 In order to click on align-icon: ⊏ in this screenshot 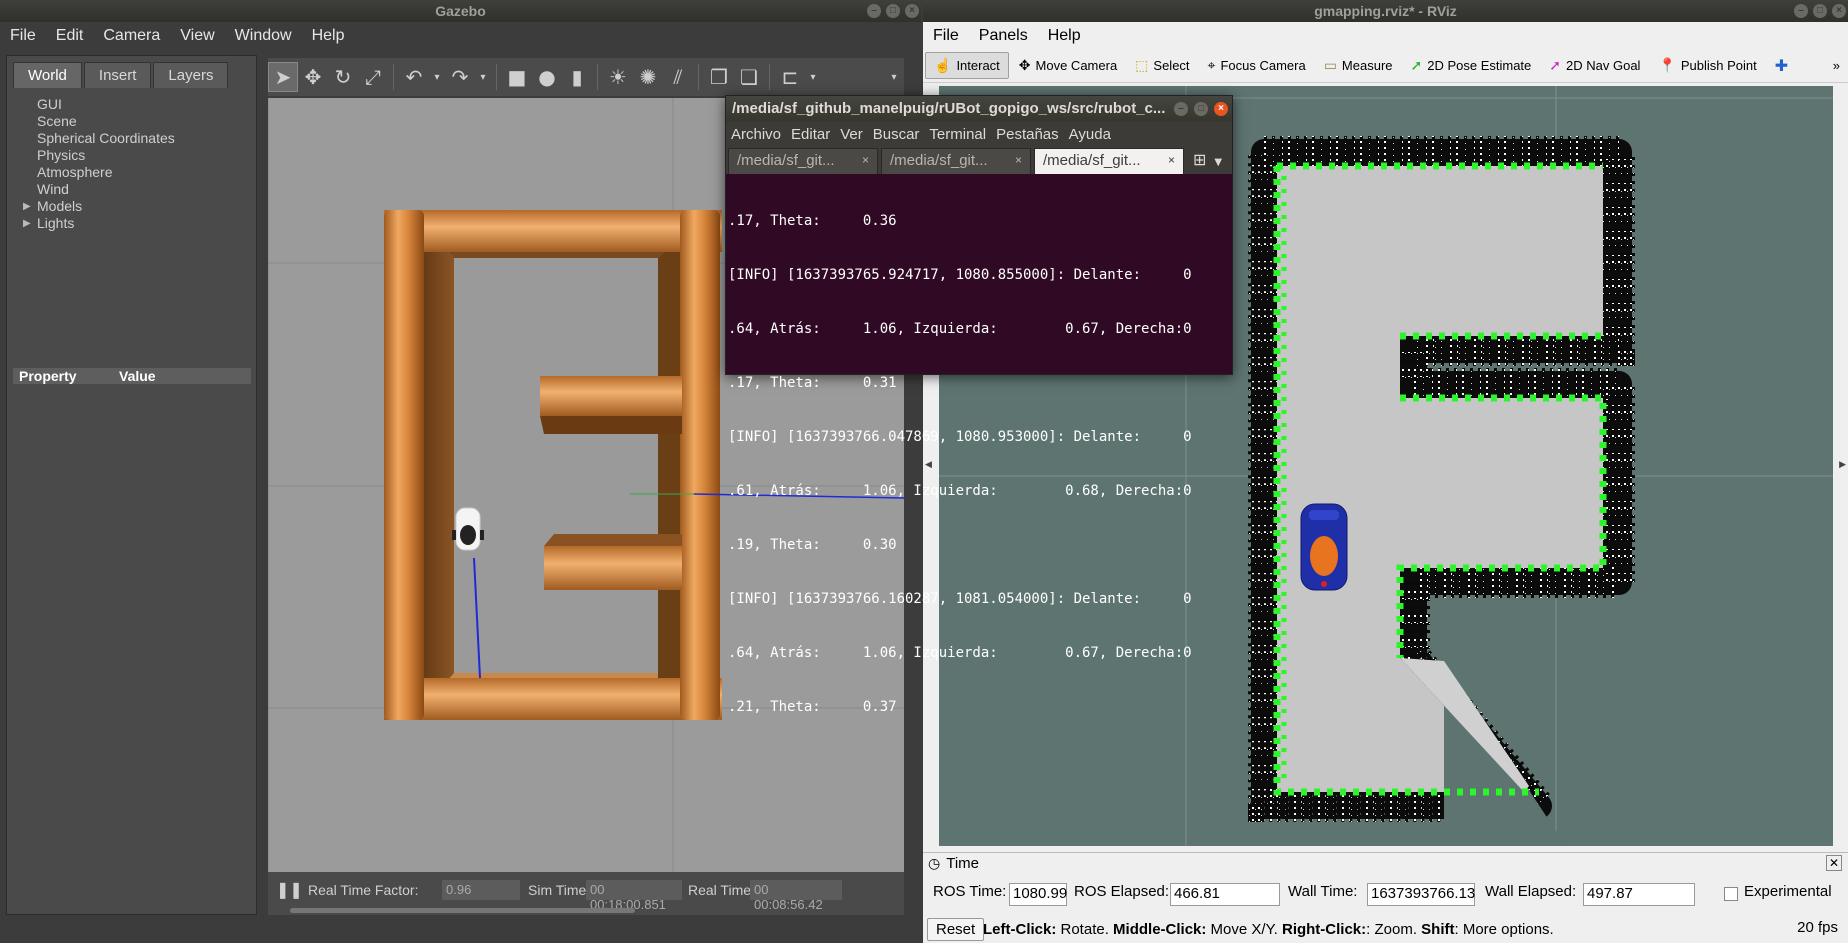, I will do `click(790, 77)`.